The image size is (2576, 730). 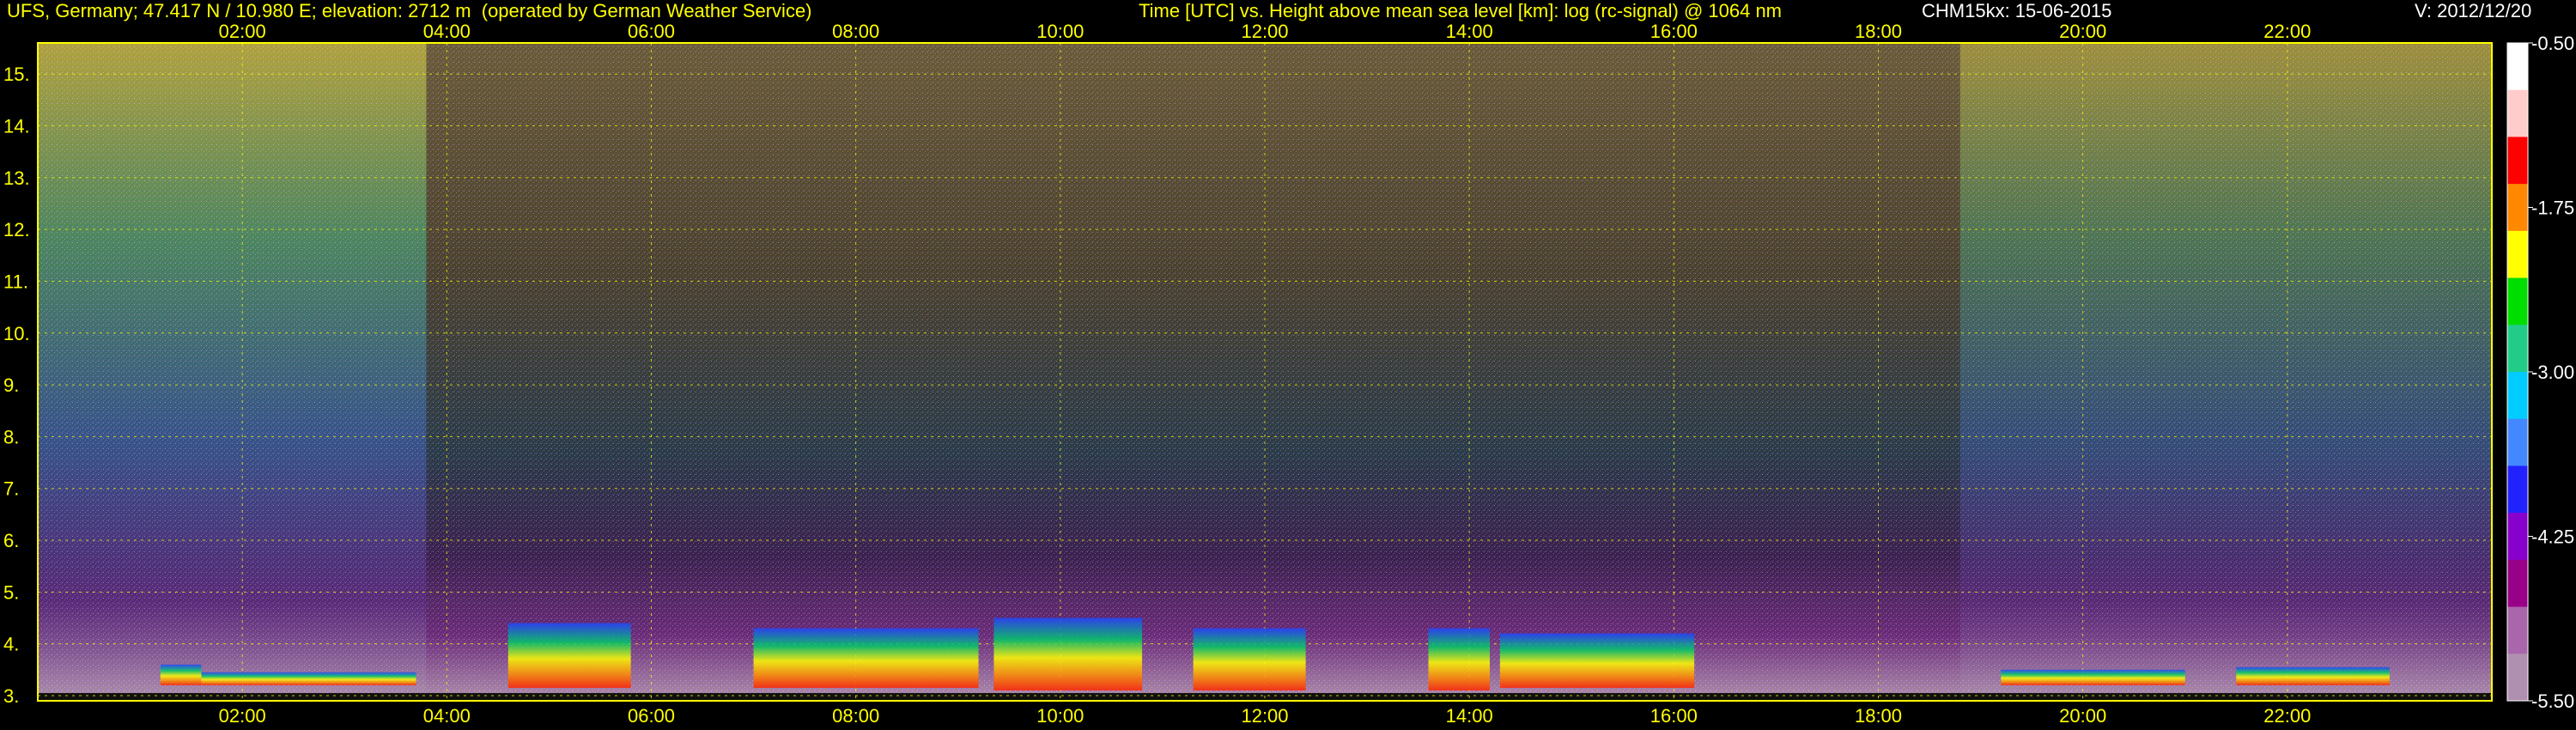 I want to click on x-tick-label-bottom: 20:00, so click(x=2082, y=716).